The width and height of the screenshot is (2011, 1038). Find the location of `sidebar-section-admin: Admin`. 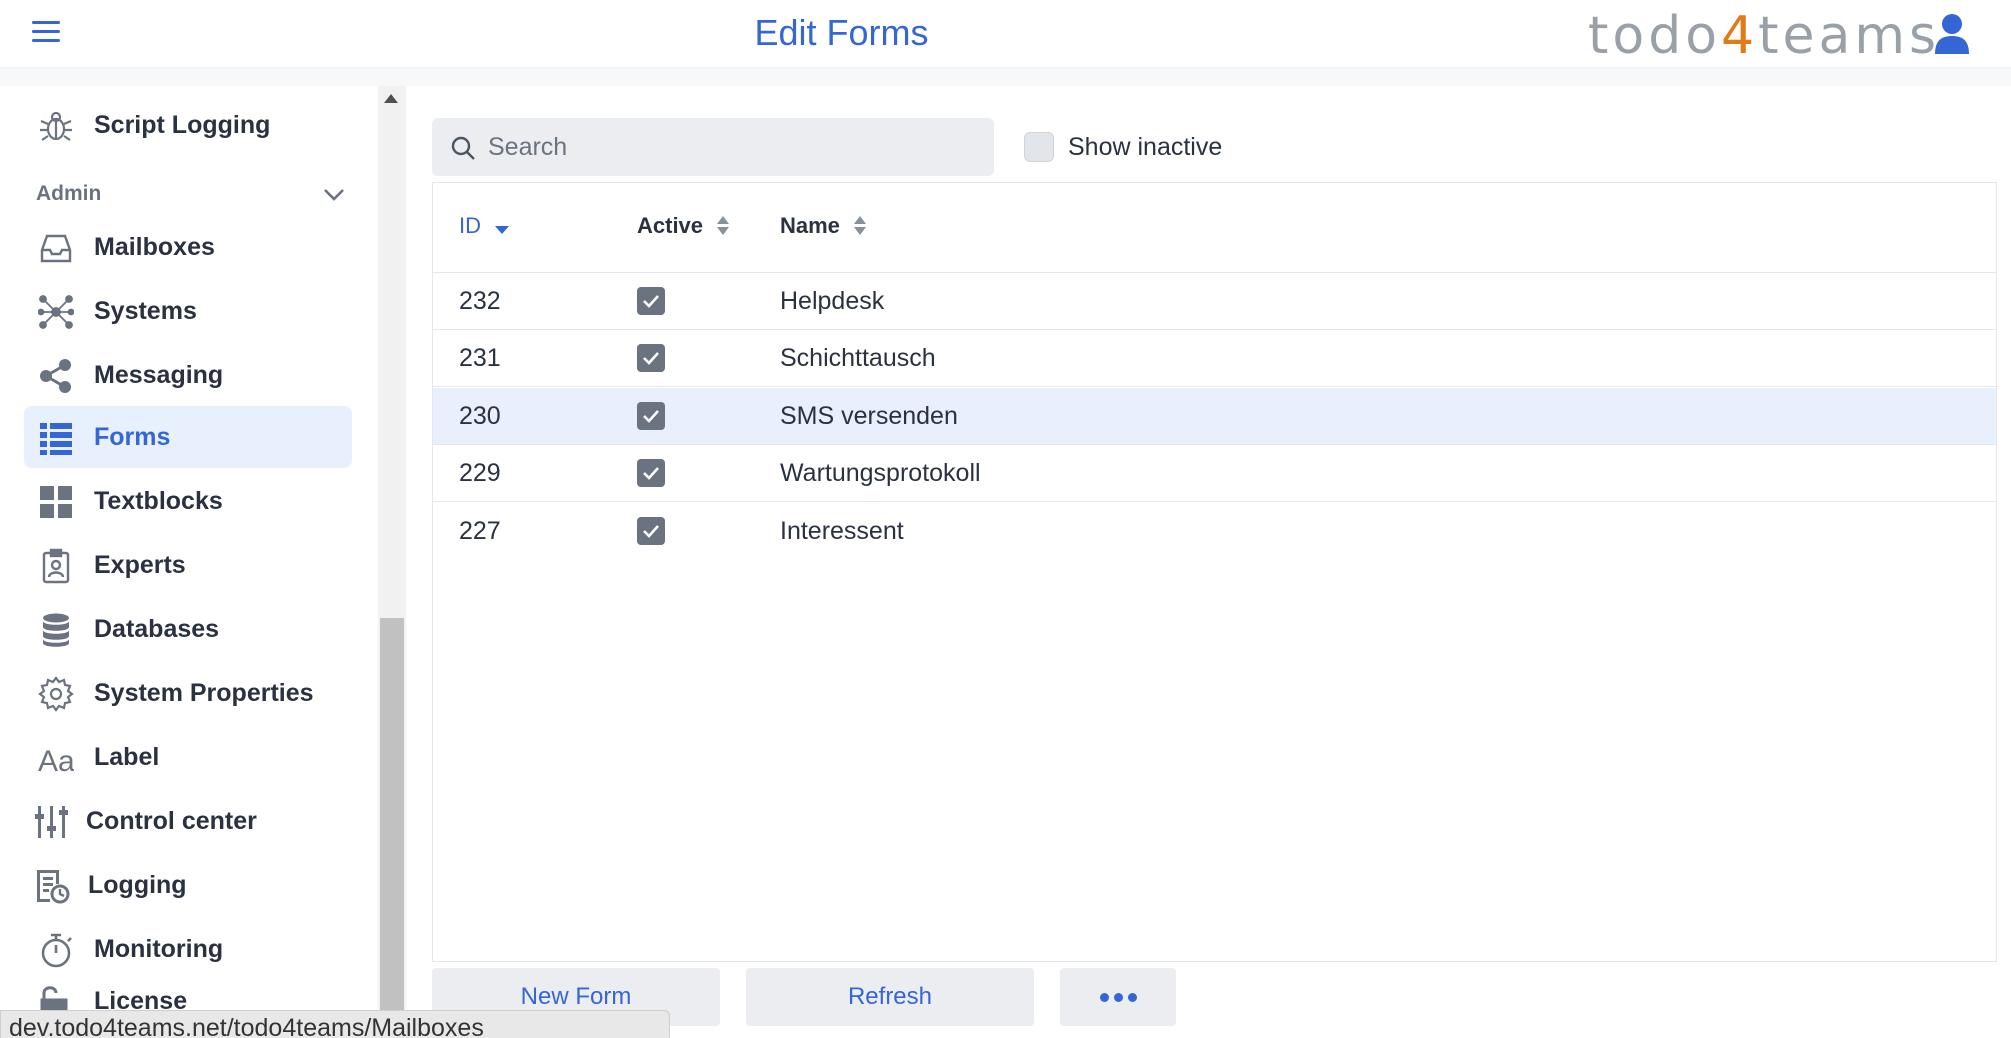

sidebar-section-admin: Admin is located at coordinates (191, 194).